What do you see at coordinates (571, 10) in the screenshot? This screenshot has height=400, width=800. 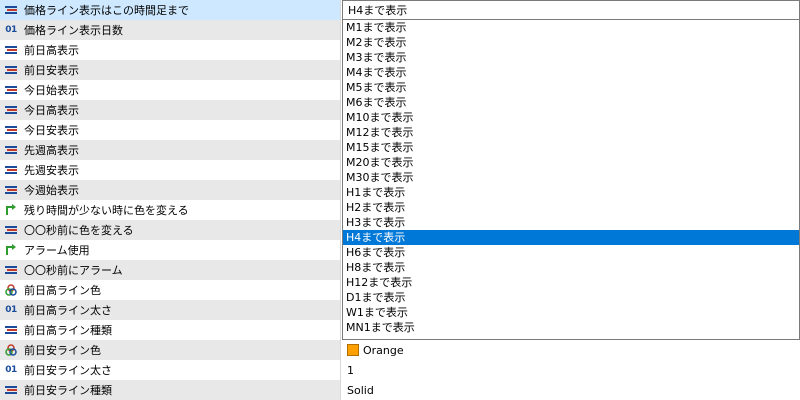 I see `property-value-dropdown: H4まで表示` at bounding box center [571, 10].